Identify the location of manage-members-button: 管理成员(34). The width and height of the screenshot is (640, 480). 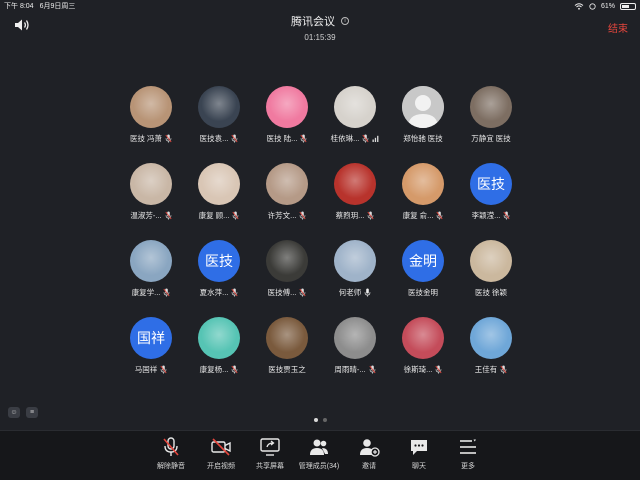
(319, 454).